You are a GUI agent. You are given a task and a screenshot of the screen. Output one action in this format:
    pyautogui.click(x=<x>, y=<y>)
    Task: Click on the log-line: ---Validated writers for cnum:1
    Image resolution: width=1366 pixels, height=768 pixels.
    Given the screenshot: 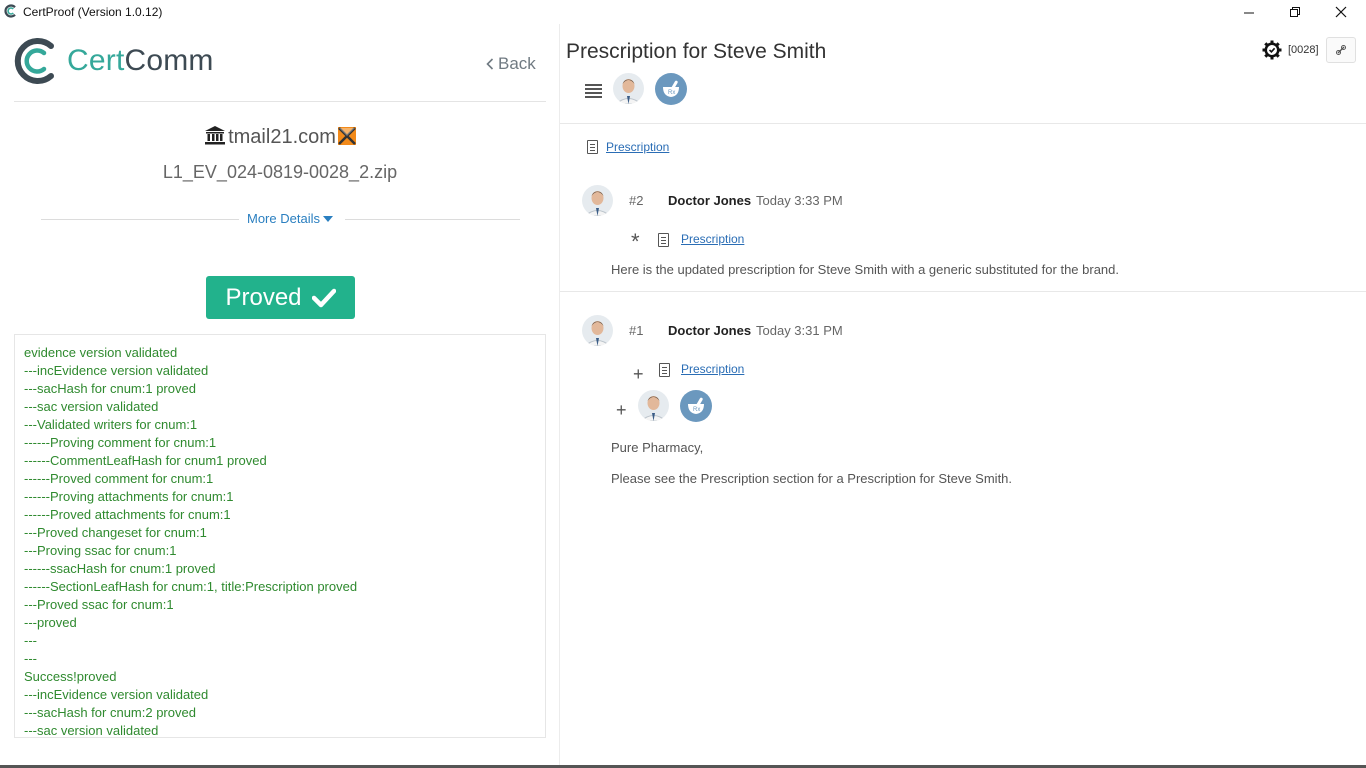 What is the action you would take?
    pyautogui.click(x=111, y=424)
    